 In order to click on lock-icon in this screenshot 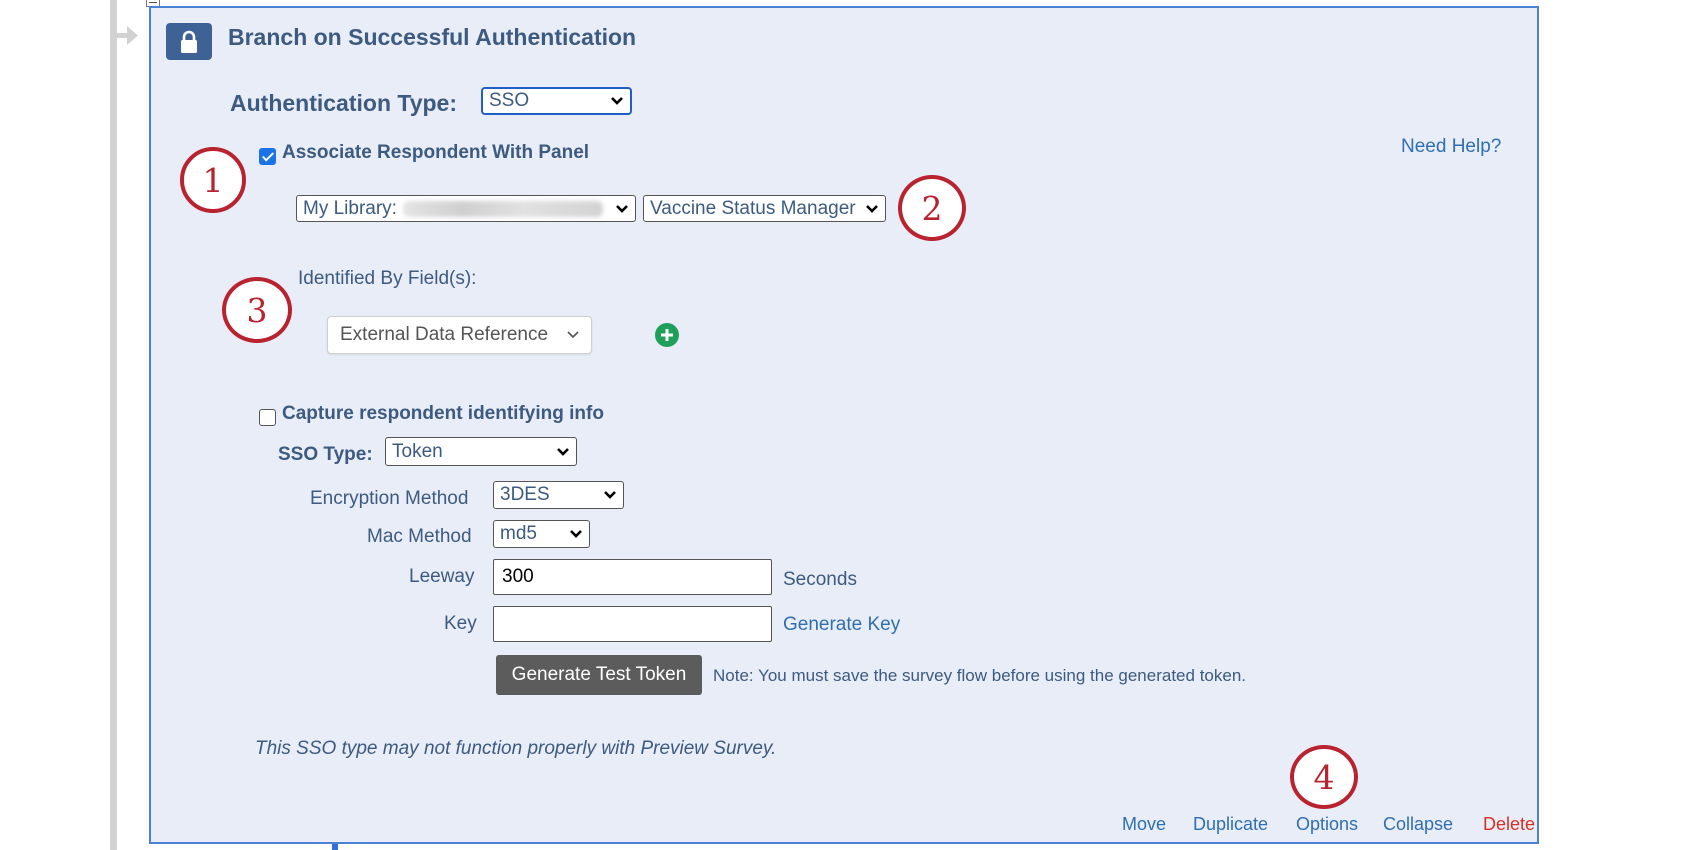, I will do `click(189, 41)`.